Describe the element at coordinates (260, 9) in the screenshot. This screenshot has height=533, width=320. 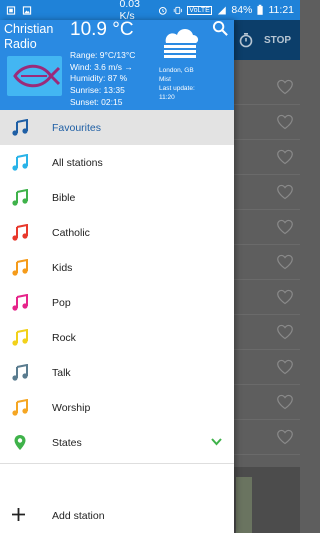
I see `battery-icon` at that location.